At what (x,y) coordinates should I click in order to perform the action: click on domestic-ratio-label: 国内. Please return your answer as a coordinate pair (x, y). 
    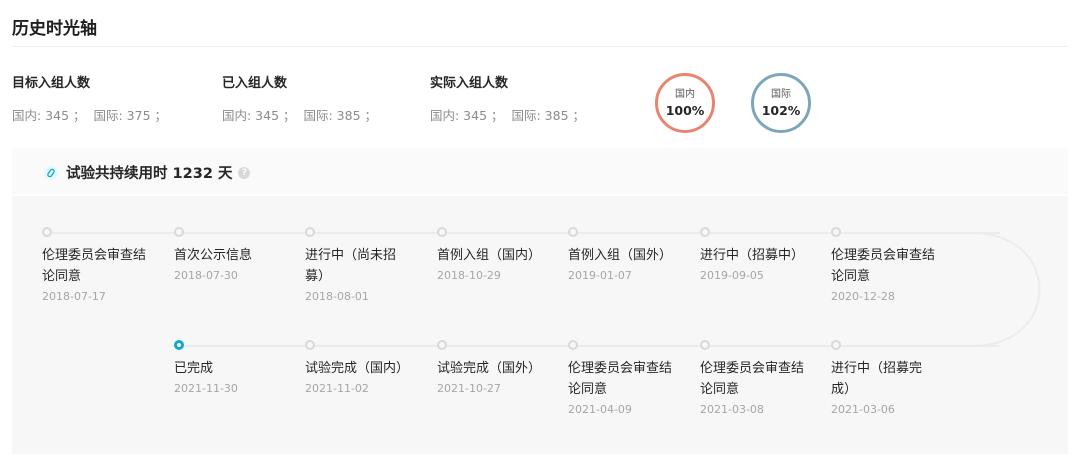
    Looking at the image, I should click on (685, 94).